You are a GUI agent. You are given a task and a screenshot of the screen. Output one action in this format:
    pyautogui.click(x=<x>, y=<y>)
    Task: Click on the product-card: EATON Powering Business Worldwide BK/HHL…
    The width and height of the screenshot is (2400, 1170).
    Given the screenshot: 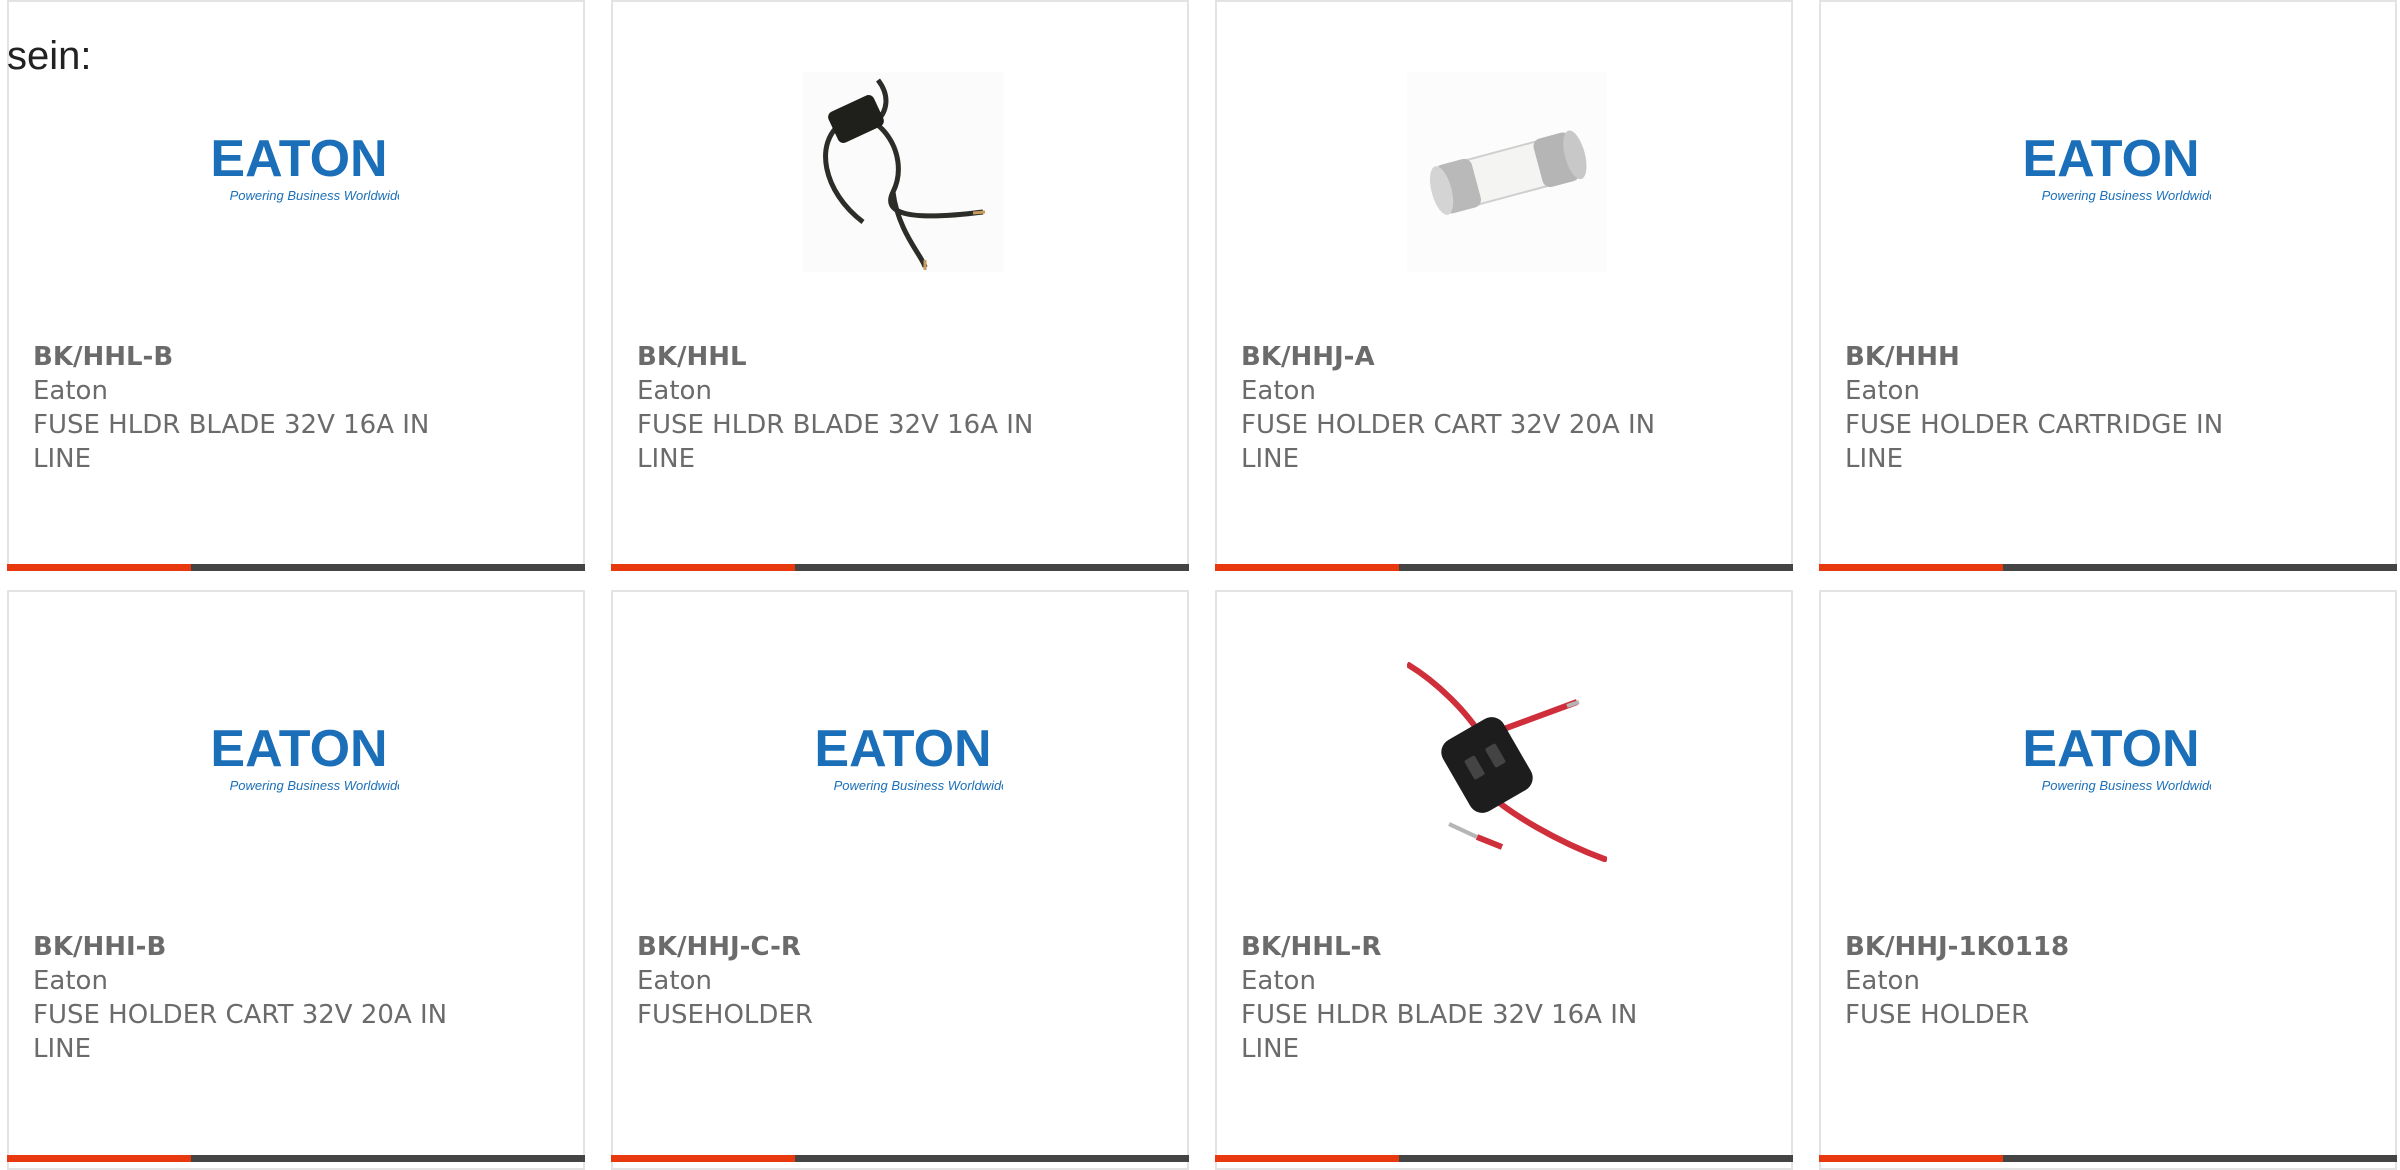 What is the action you would take?
    pyautogui.click(x=296, y=285)
    